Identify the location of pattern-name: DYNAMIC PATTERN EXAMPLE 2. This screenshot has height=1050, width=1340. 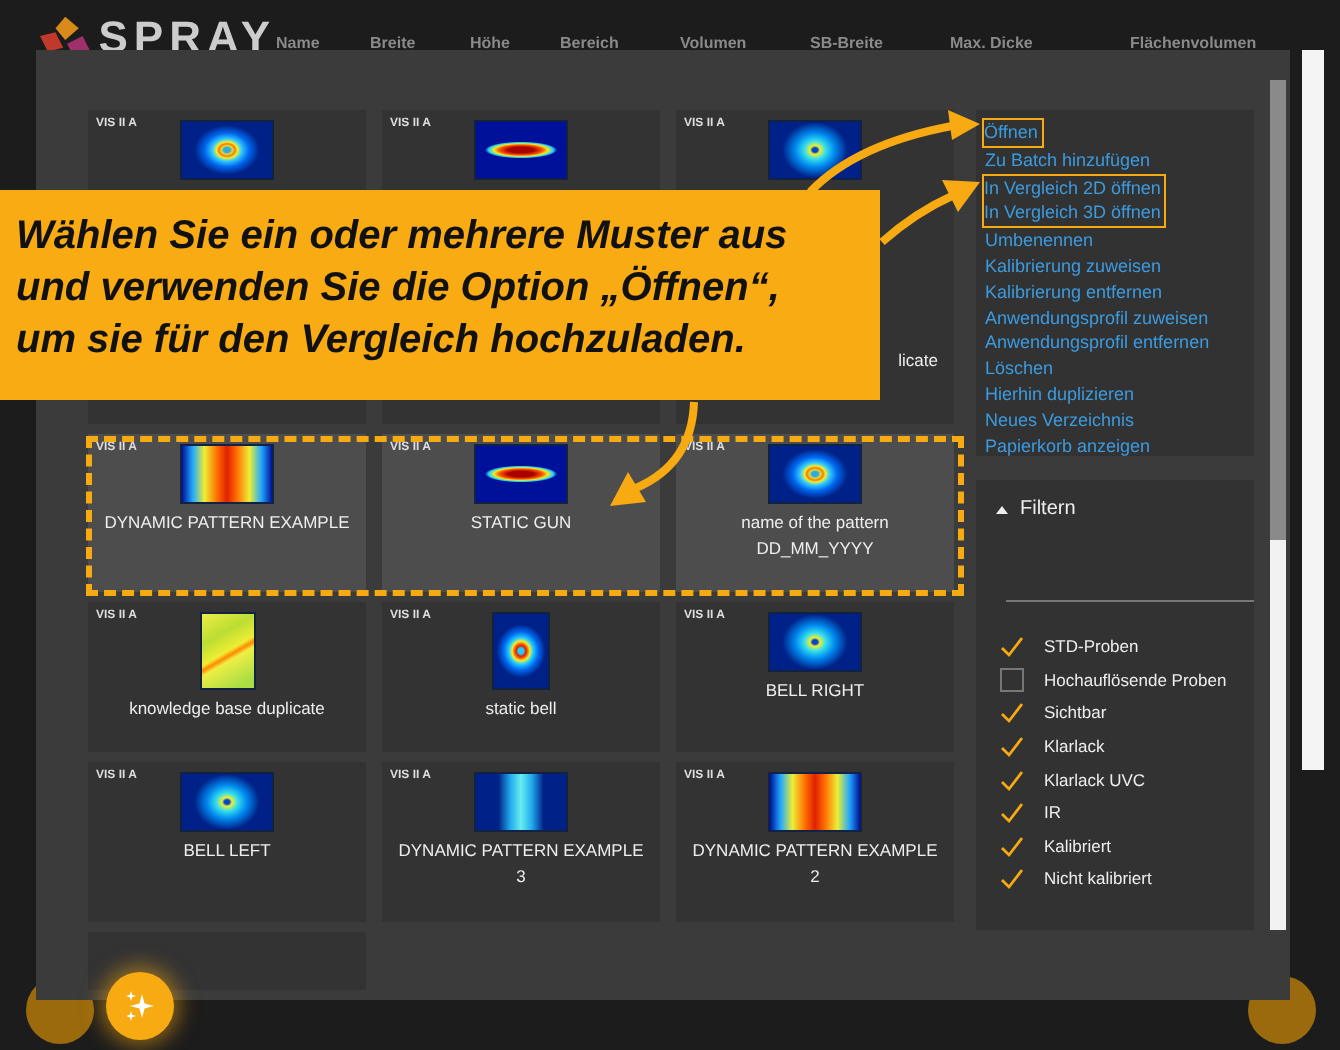
(815, 864).